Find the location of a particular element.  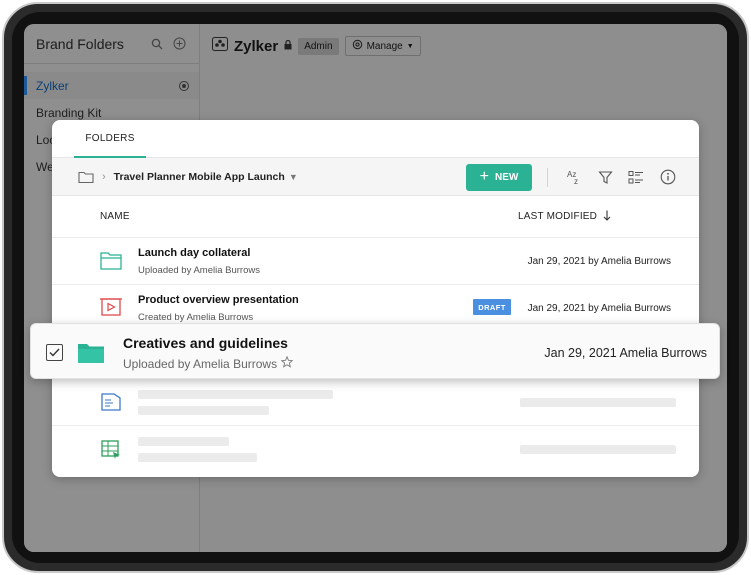

item-subtitle: Created by Amelia Burrows is located at coordinates (196, 317).